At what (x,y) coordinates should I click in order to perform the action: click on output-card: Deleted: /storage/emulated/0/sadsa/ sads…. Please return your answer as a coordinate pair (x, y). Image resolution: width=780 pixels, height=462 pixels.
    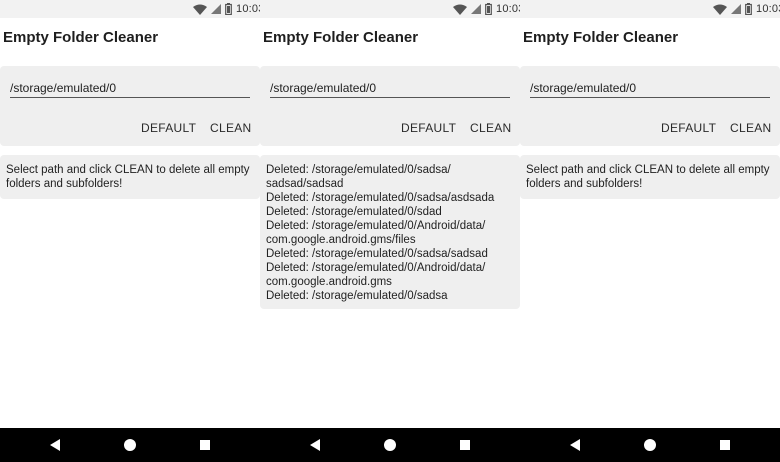
    Looking at the image, I should click on (390, 232).